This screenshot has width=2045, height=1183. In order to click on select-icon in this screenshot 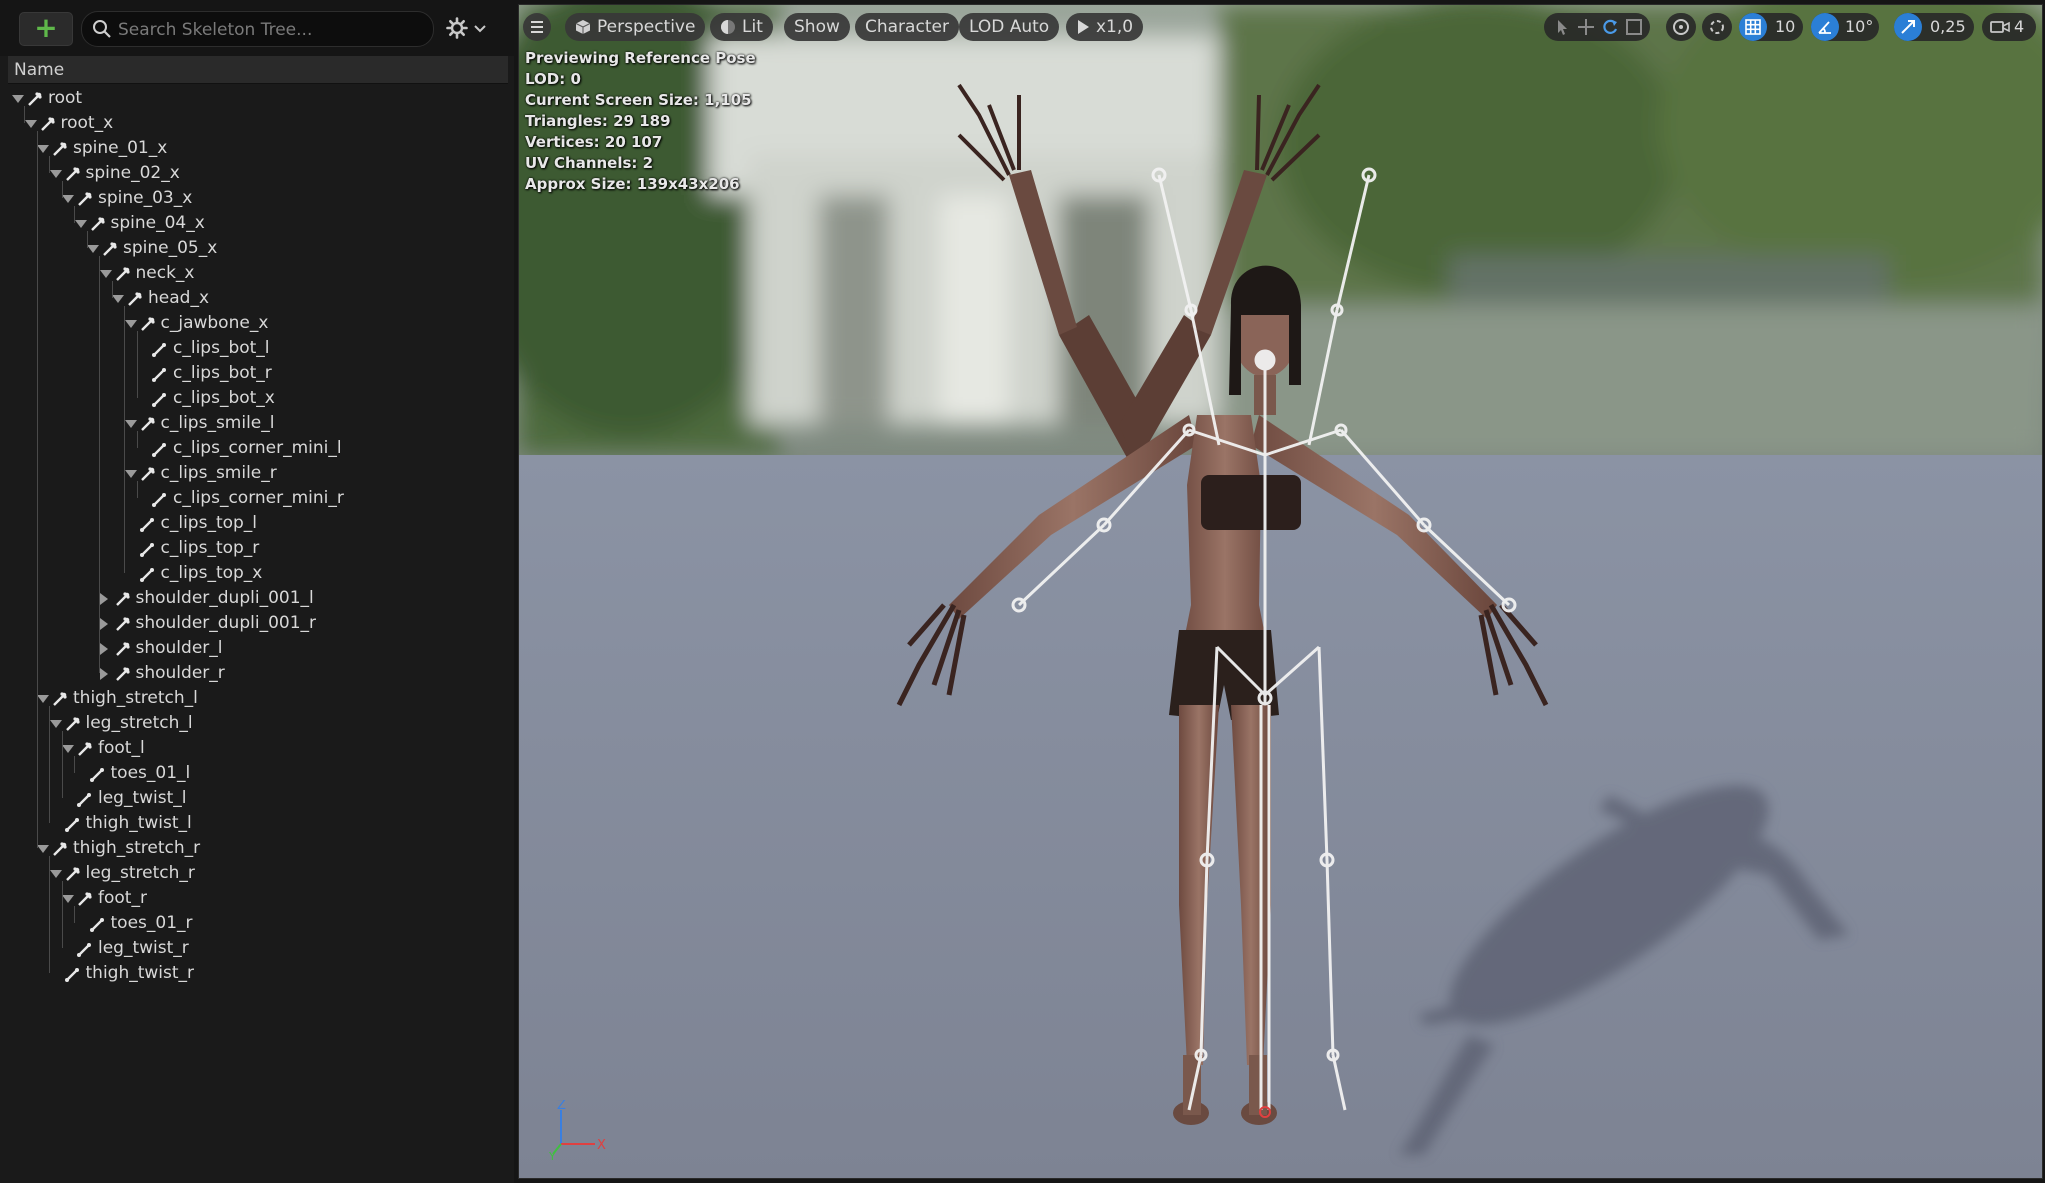, I will do `click(1562, 27)`.